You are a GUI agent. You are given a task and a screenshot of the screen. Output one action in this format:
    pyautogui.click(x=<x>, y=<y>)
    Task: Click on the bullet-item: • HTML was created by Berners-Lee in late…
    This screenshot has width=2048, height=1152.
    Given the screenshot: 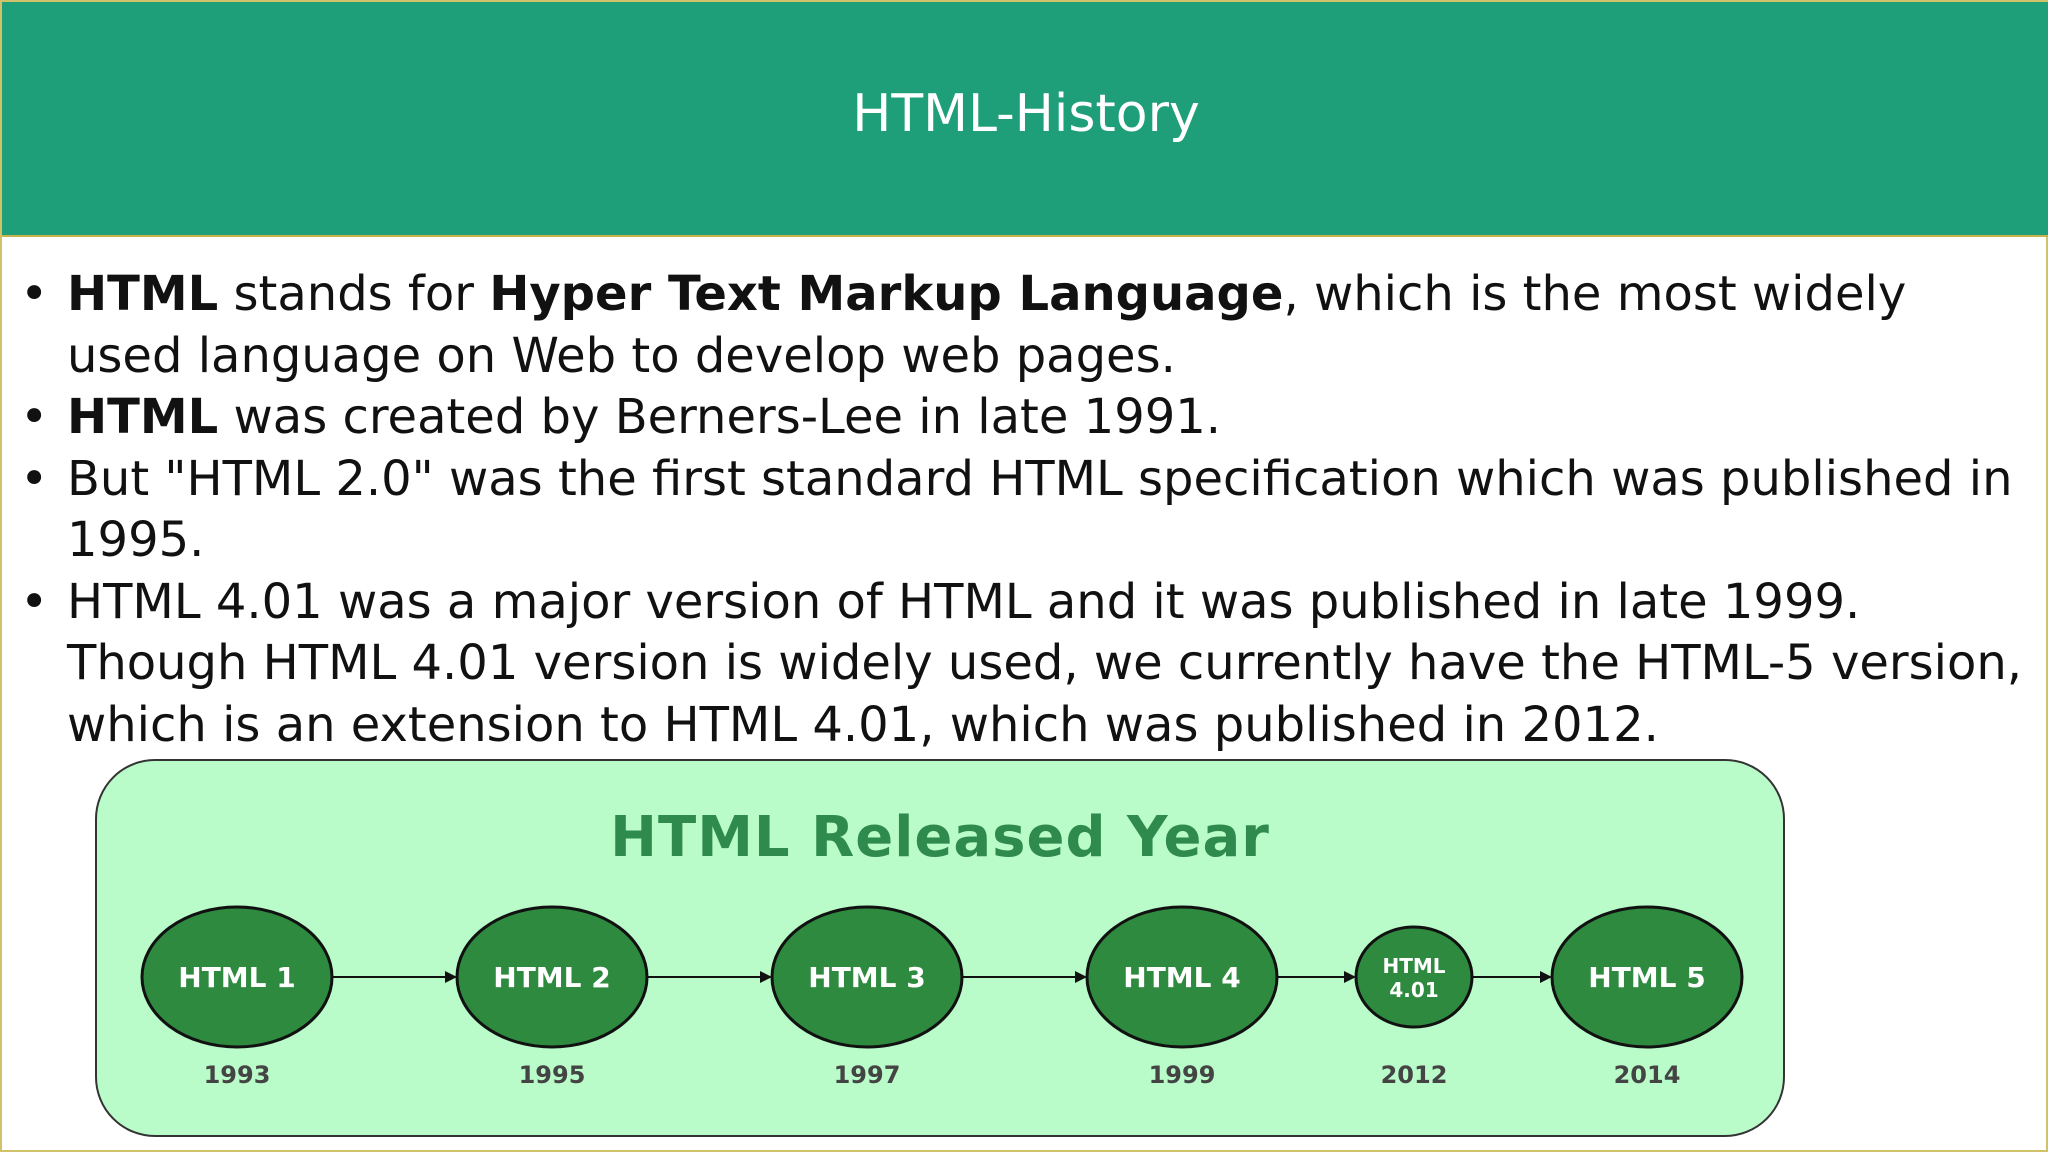 What is the action you would take?
    pyautogui.click(x=1025, y=418)
    